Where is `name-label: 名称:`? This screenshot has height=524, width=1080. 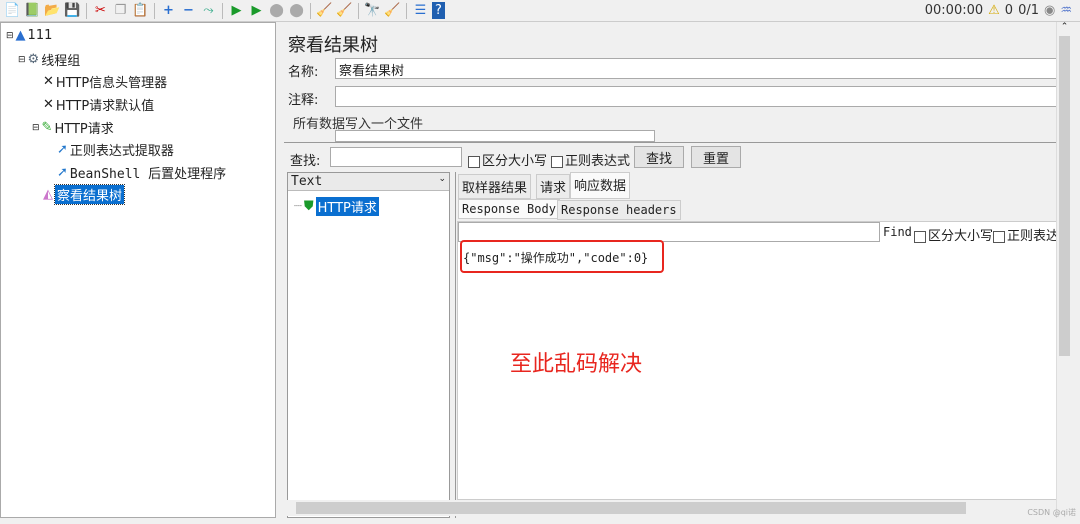
name-label: 名称: is located at coordinates (303, 72).